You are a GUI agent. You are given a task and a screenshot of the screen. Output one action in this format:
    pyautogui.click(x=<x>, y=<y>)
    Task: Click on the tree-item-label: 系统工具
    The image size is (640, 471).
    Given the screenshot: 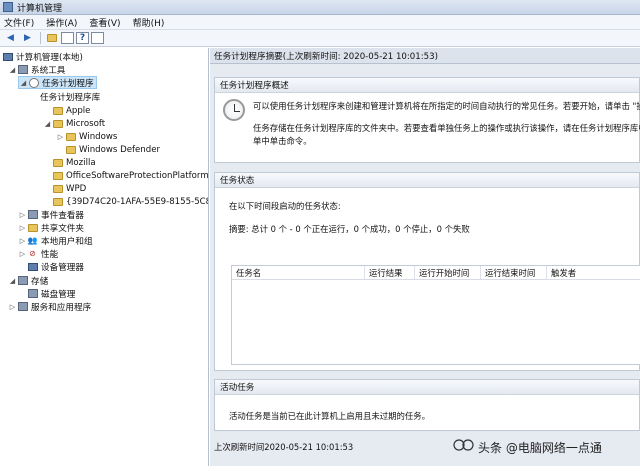 What is the action you would take?
    pyautogui.click(x=48, y=70)
    